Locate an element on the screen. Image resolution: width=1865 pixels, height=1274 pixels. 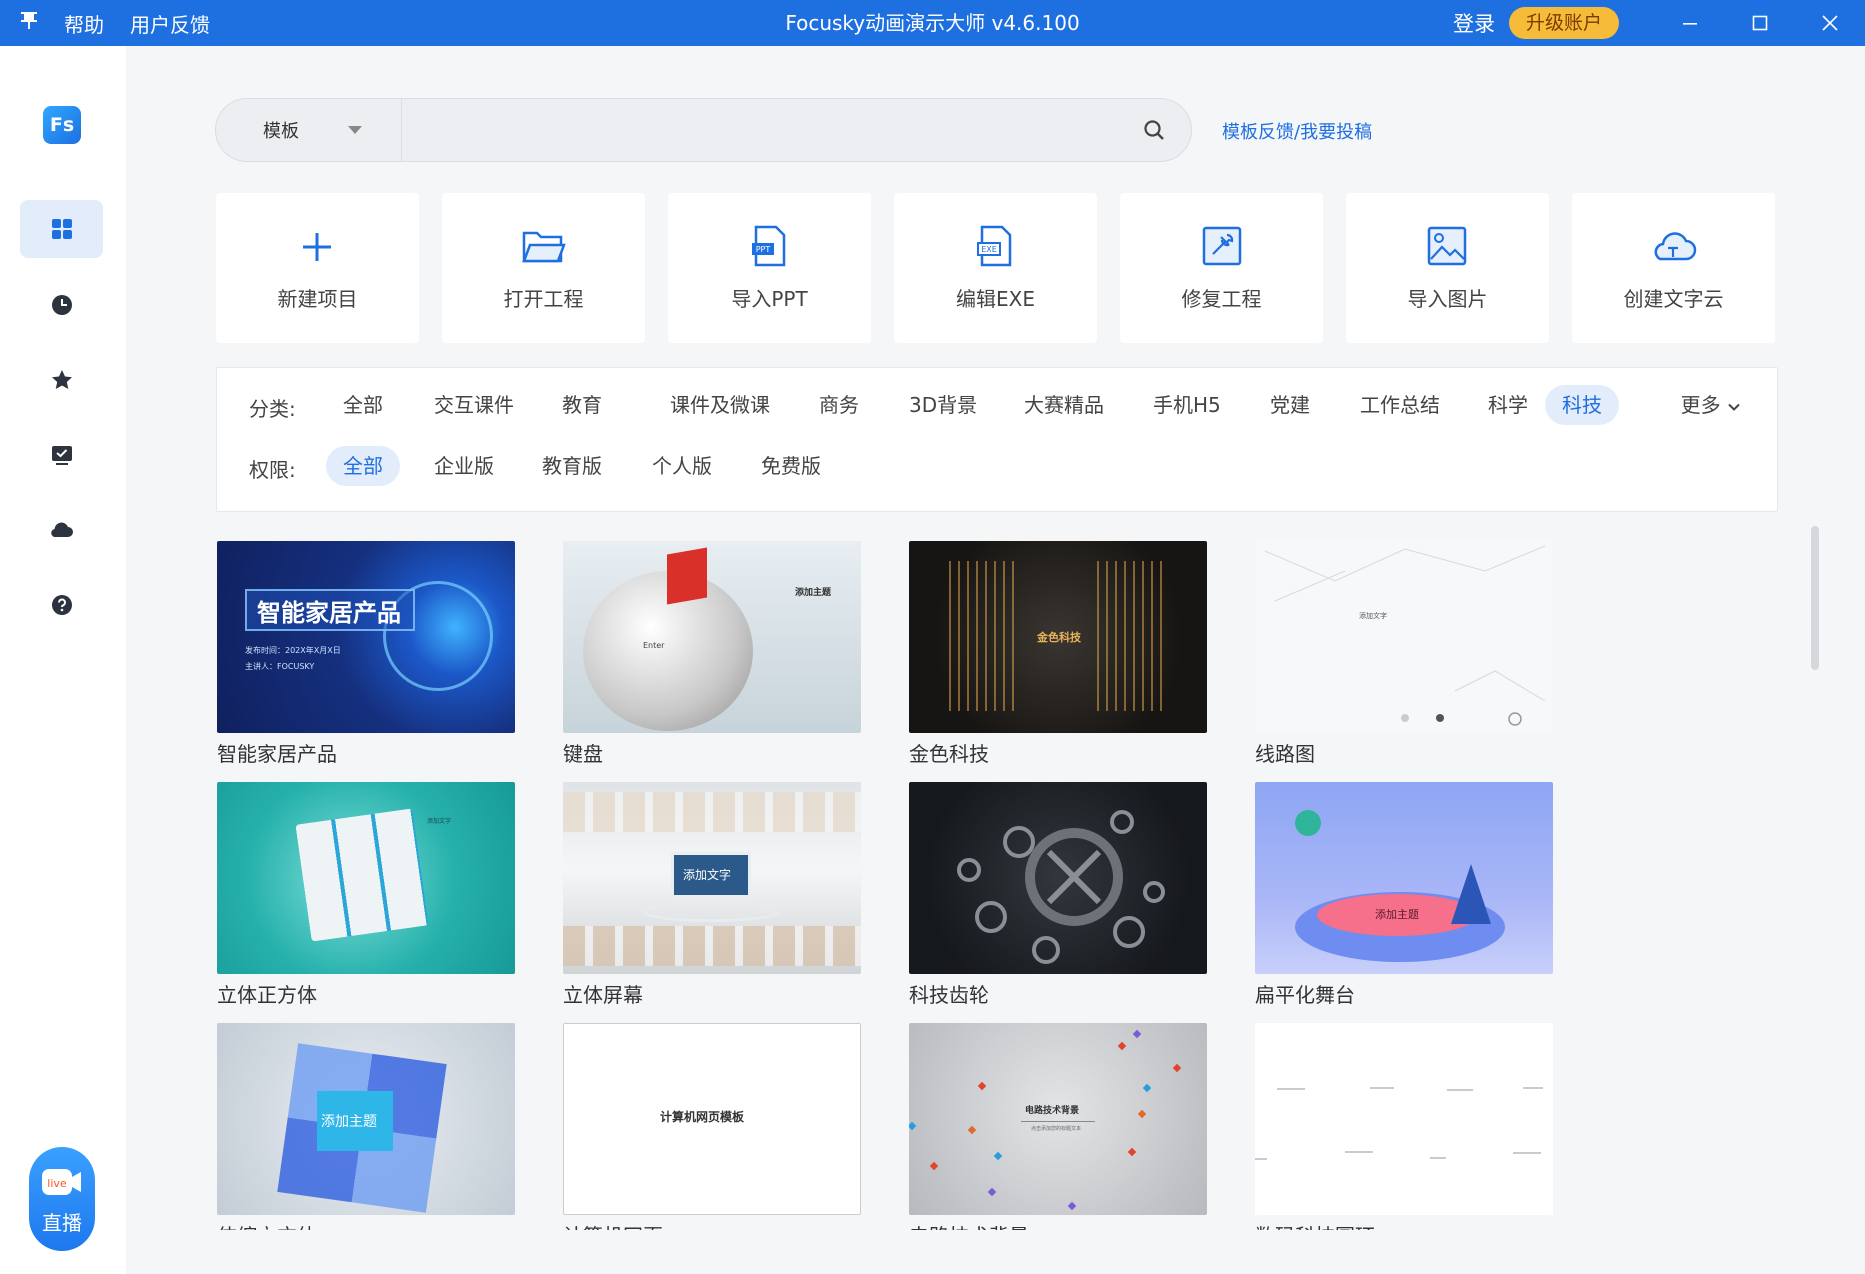
word-cloud-icon is located at coordinates (1675, 246).